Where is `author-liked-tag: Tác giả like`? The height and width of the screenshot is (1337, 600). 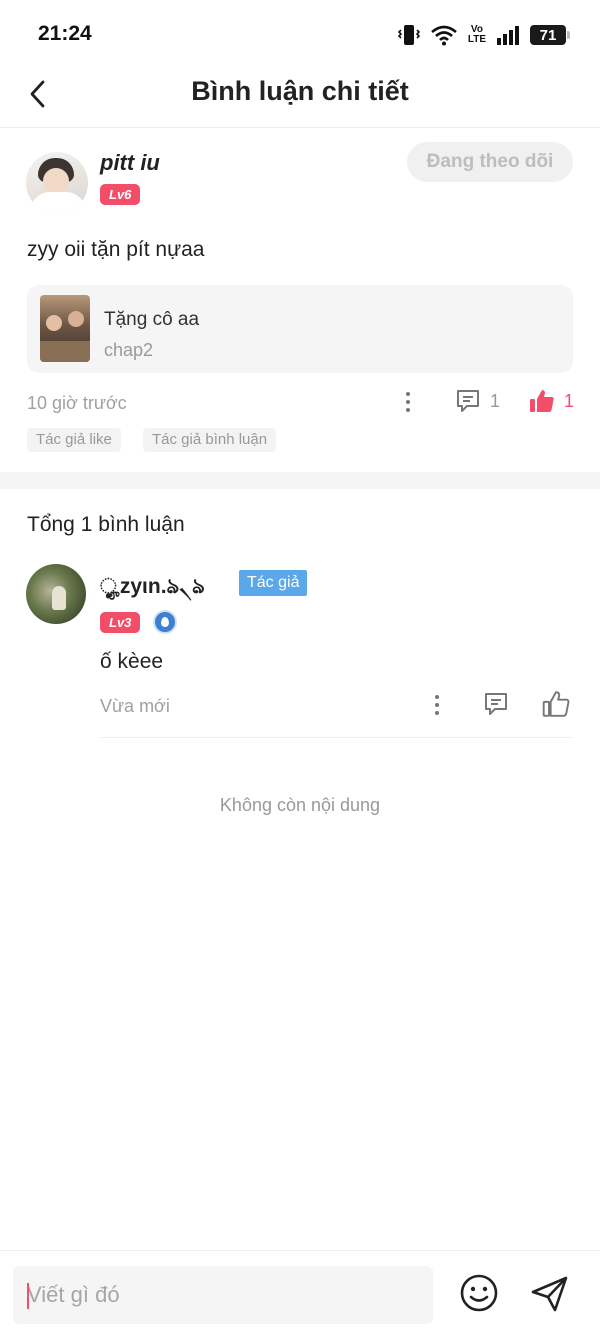
author-liked-tag: Tác giả like is located at coordinates (74, 440).